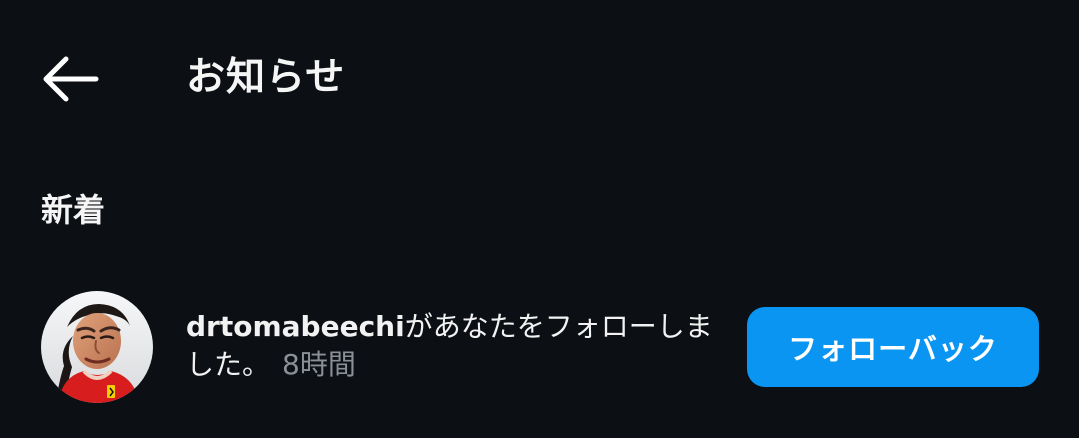 This screenshot has width=1079, height=438. What do you see at coordinates (97, 347) in the screenshot?
I see `profile-avatar` at bounding box center [97, 347].